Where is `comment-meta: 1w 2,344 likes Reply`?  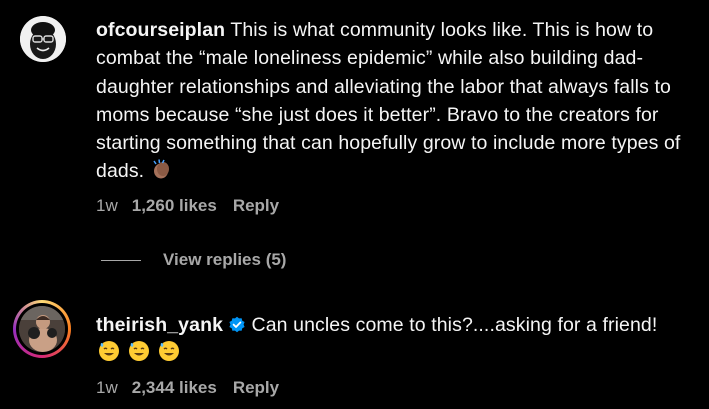 comment-meta: 1w 2,344 likes Reply is located at coordinates (187, 388).